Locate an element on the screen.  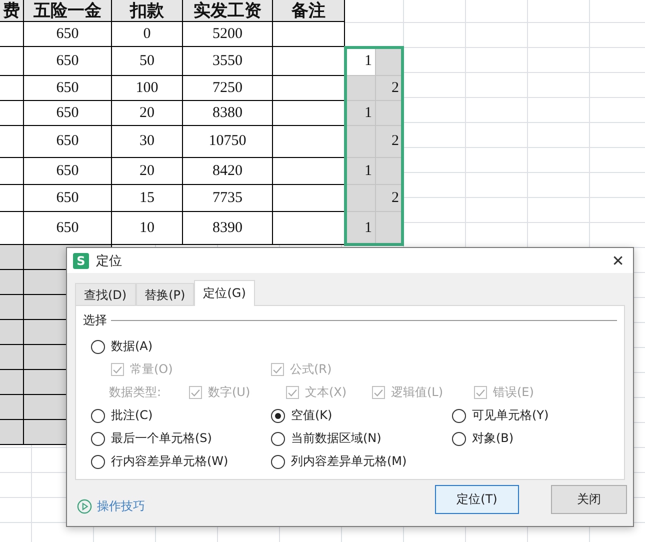
dialog-button: 定位(T) is located at coordinates (477, 499).